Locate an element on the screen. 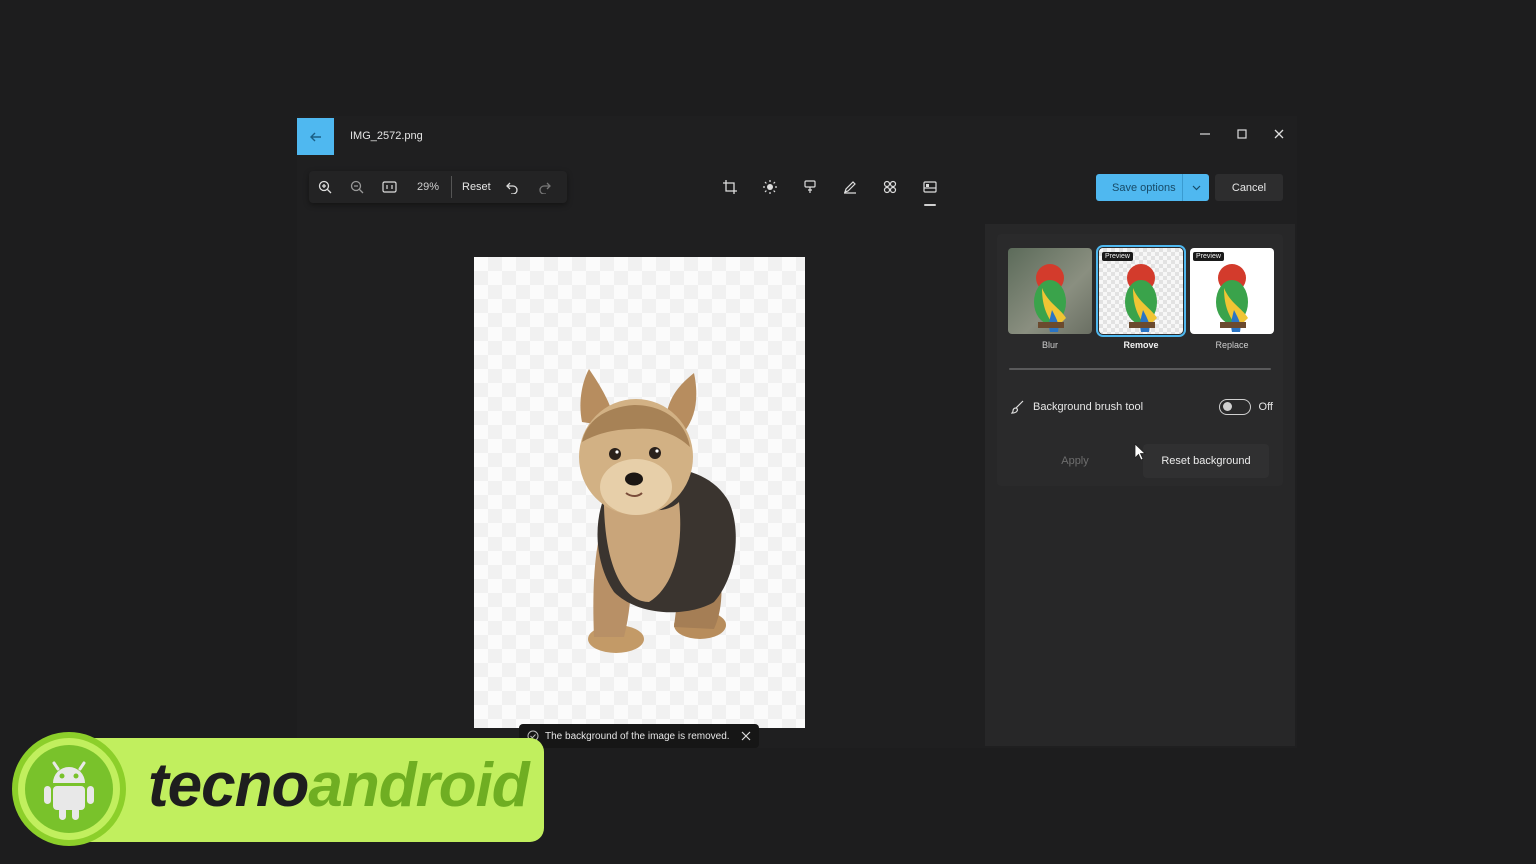 The image size is (1536, 864). markup-tool-button is located at coordinates (850, 187).